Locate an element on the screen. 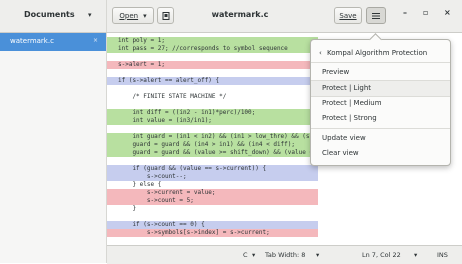 This screenshot has width=462, height=264. open-button: Open ▾ is located at coordinates (133, 15).